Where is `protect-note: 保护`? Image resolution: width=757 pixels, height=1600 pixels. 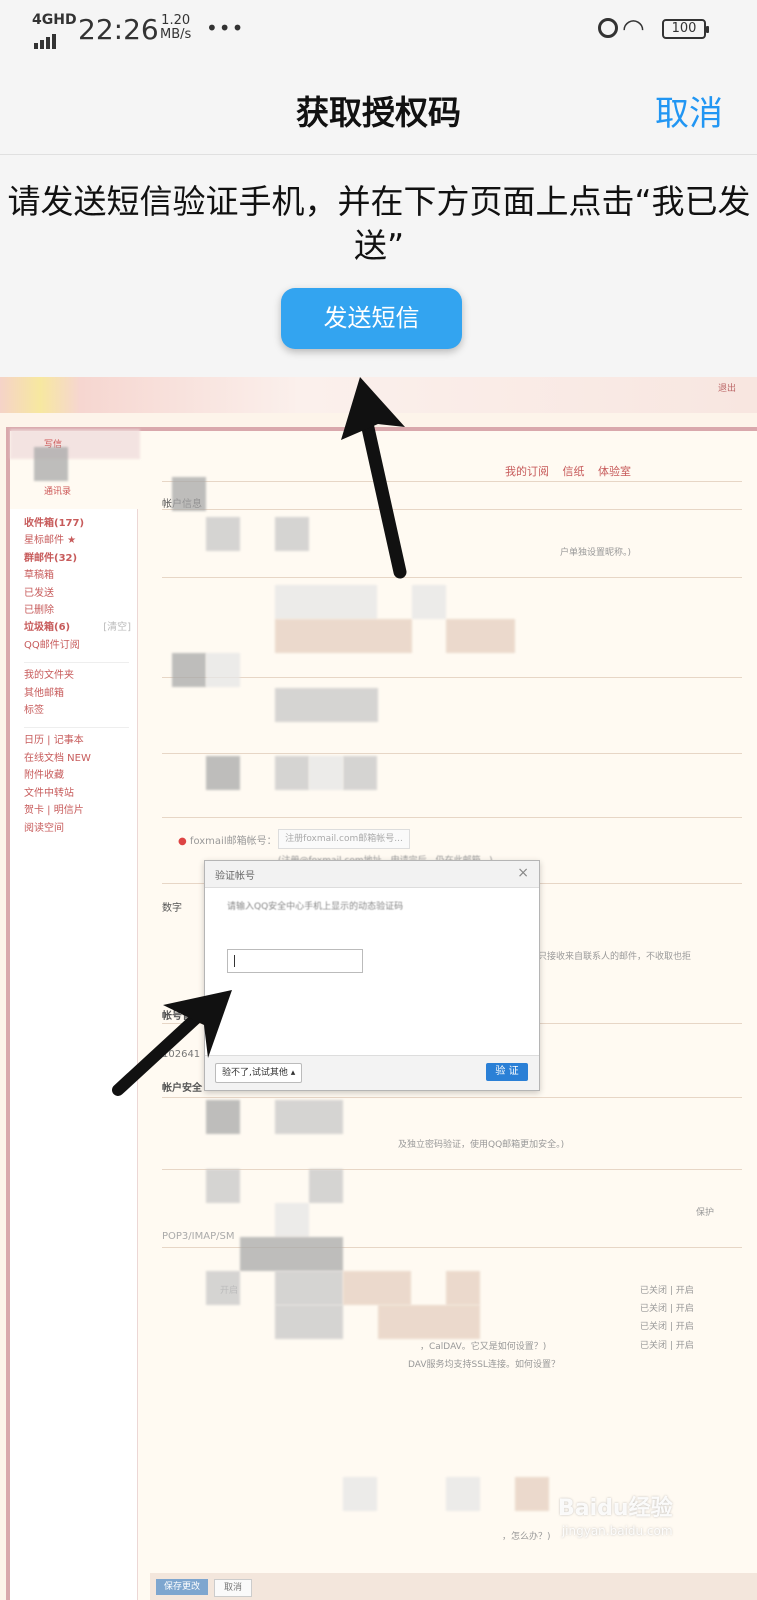 protect-note: 保护 is located at coordinates (705, 1213).